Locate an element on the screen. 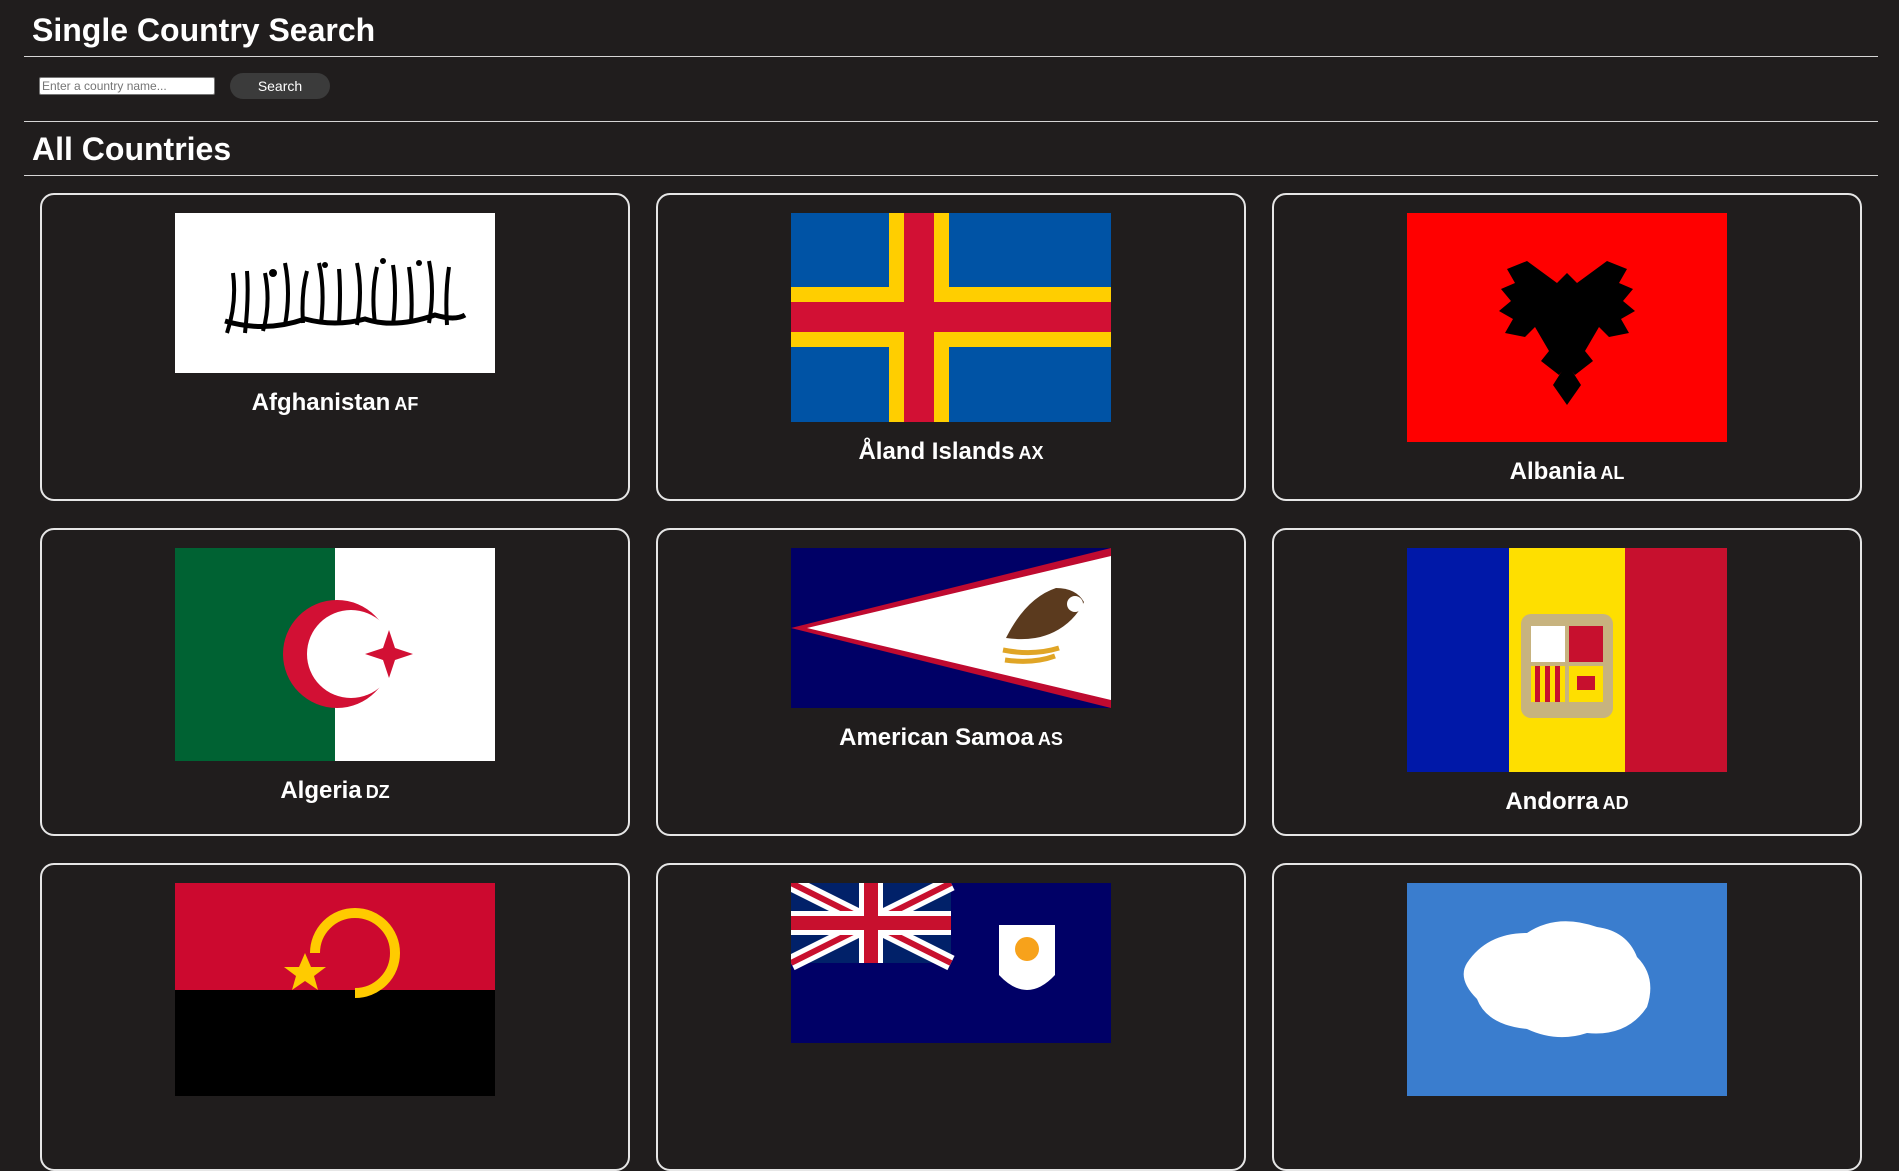  country-card: Afghanistan AF is located at coordinates (335, 347).